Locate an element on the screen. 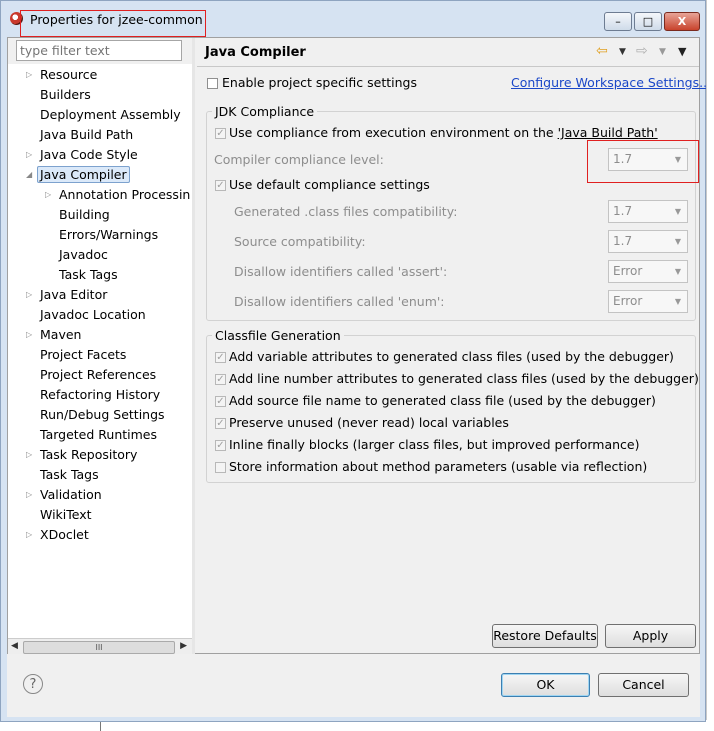 Image resolution: width=714 pixels, height=731 pixels. header-separator is located at coordinates (448, 66).